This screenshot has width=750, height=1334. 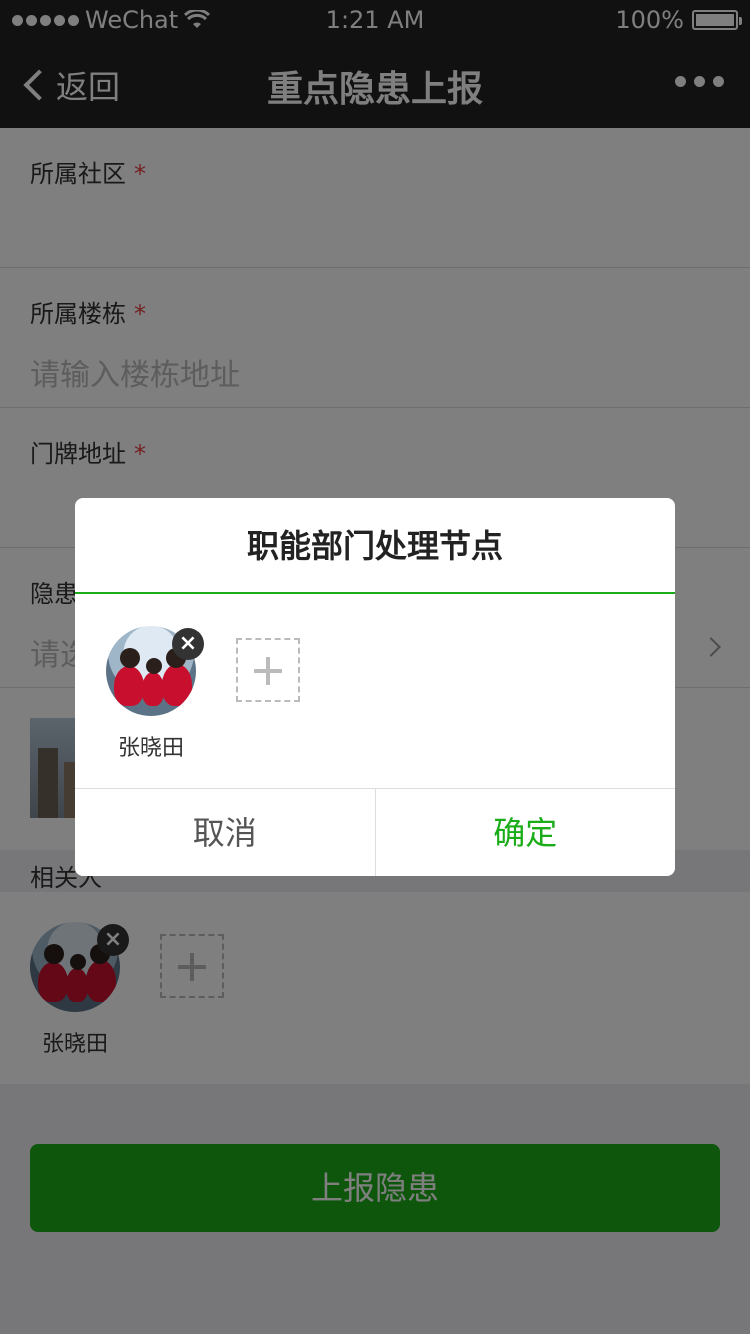 I want to click on add-person-button, so click(x=268, y=670).